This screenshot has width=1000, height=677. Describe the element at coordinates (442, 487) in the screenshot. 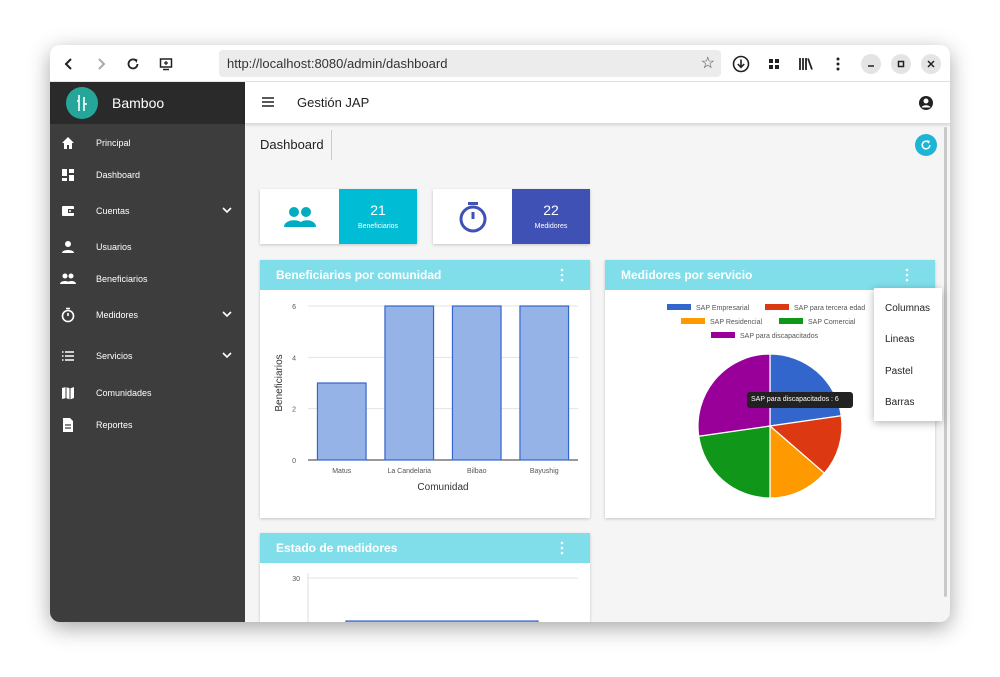

I see `x-axis-label: Comunidad` at that location.